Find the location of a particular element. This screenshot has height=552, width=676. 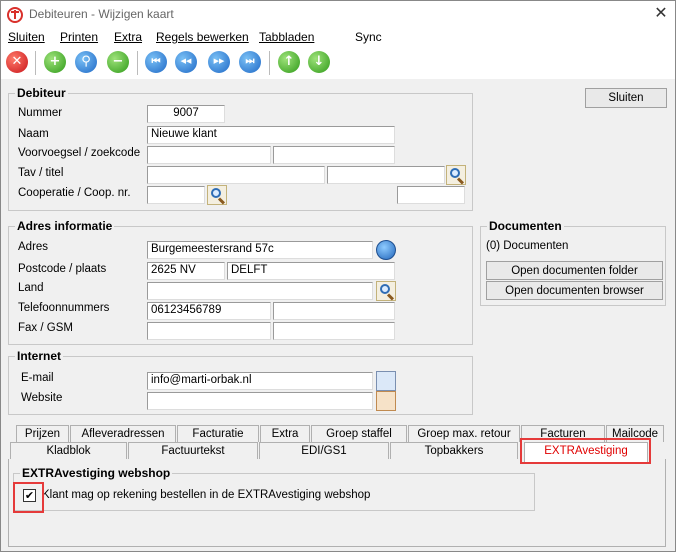

tav-label: Tav / titel is located at coordinates (41, 173).